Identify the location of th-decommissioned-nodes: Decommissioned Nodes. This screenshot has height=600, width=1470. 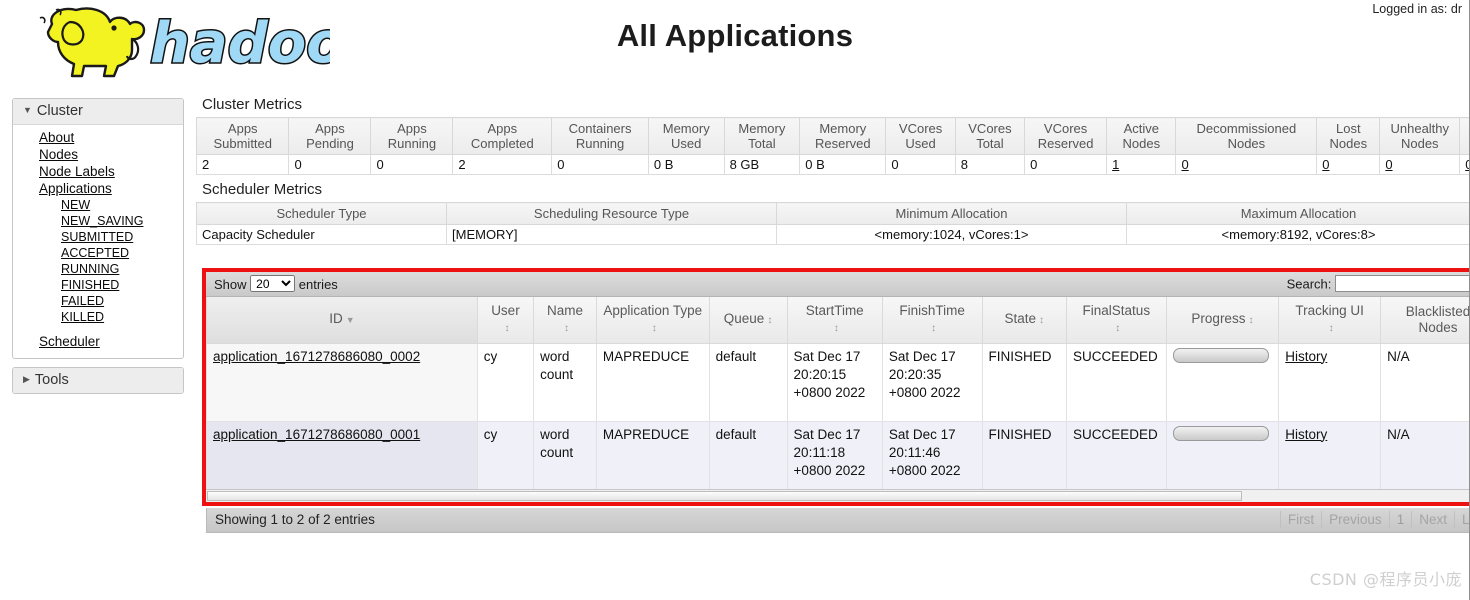
(1246, 136).